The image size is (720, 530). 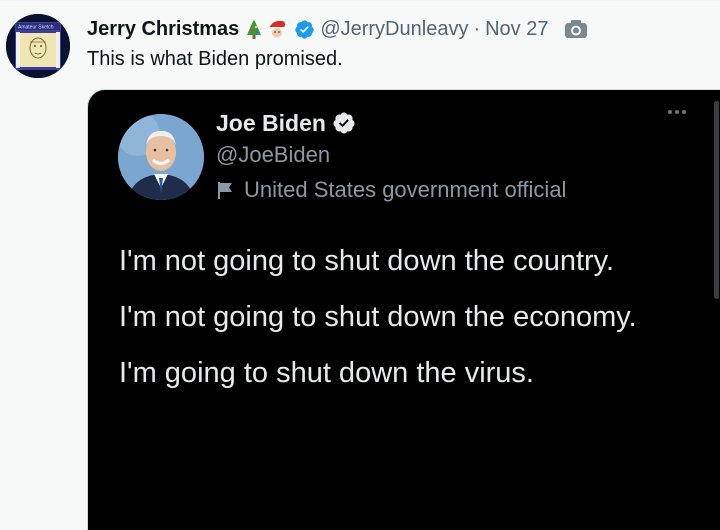 I want to click on government-label-text: United States government official, so click(x=405, y=189).